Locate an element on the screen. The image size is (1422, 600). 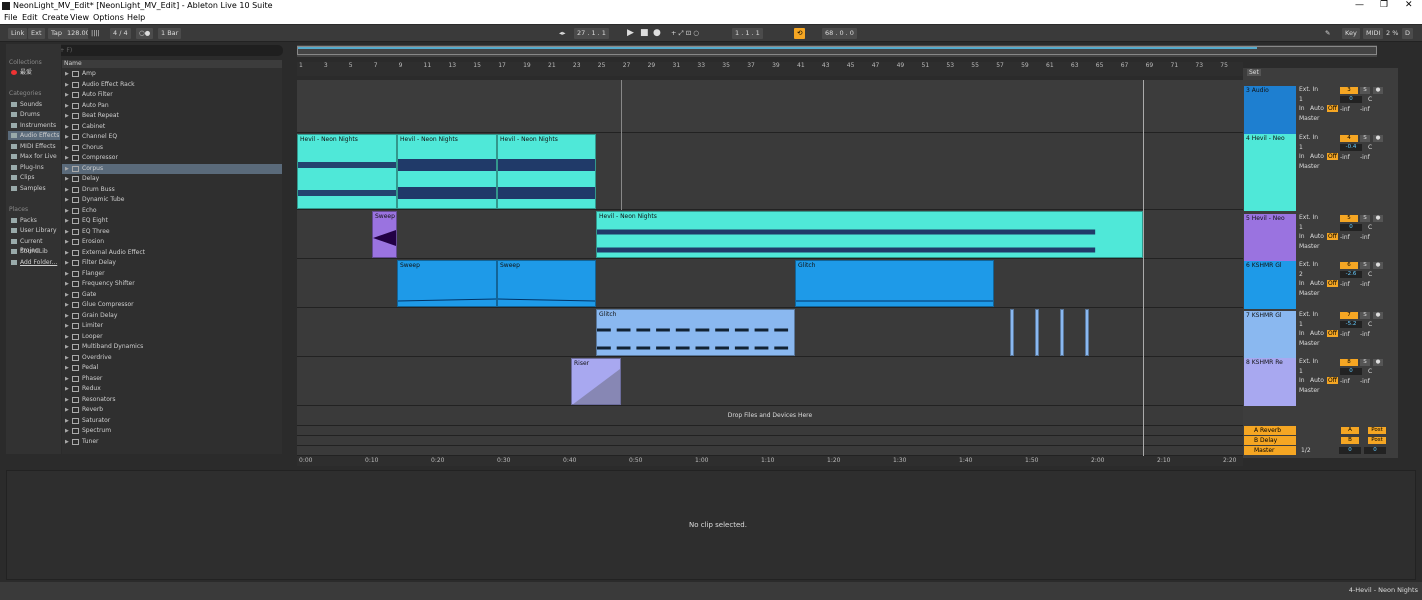
sidebar-item-current-project: Current Projec is located at coordinates (34, 245).